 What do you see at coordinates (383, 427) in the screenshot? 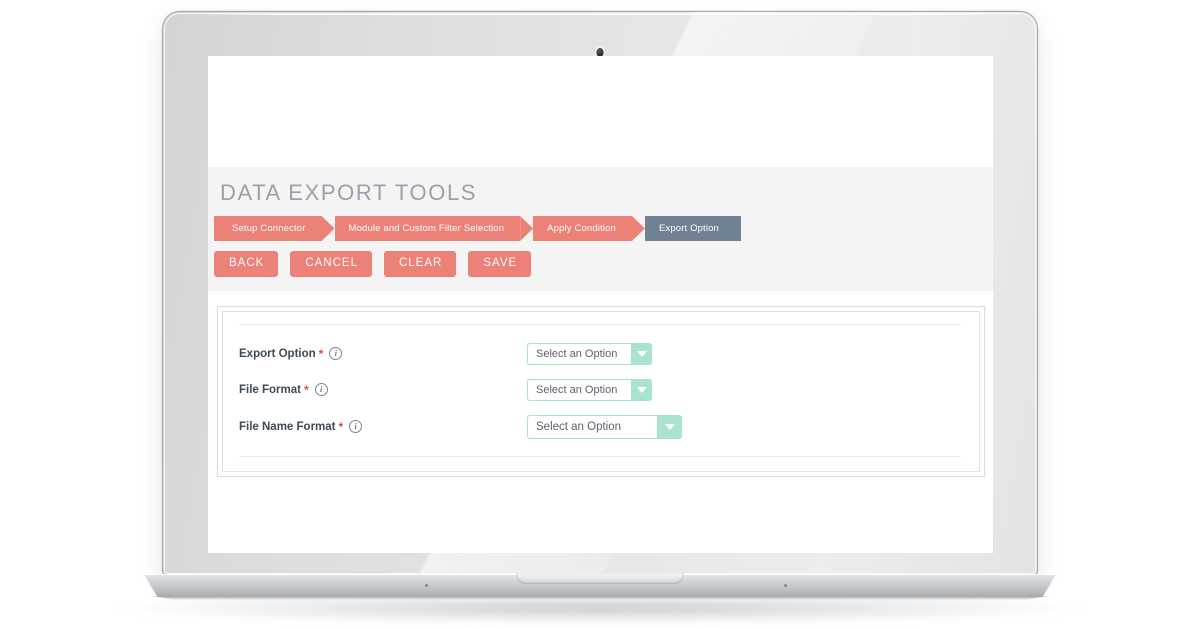
I see `file-name-format-label: File Name Format * i` at bounding box center [383, 427].